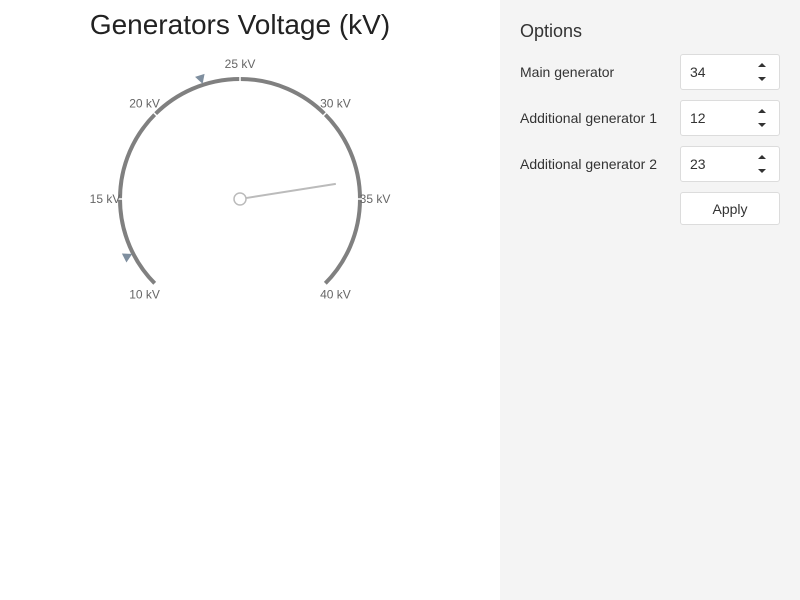 The height and width of the screenshot is (600, 800). Describe the element at coordinates (144, 104) in the screenshot. I see `gauge-tick-label-20: 20 kV` at that location.